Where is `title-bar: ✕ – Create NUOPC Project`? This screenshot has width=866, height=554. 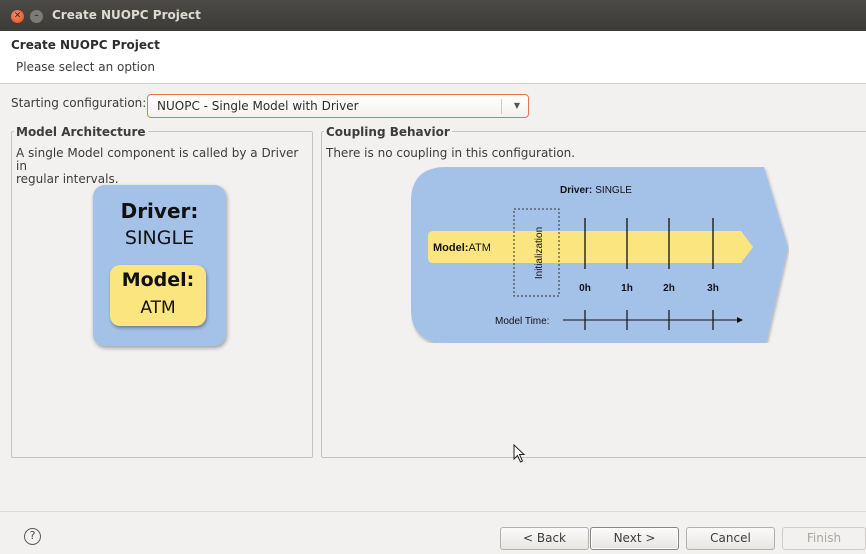 title-bar: ✕ – Create NUOPC Project is located at coordinates (433, 15).